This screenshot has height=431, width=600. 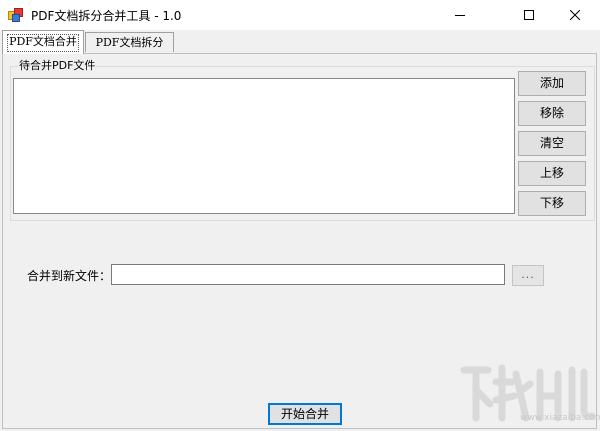 I want to click on close-icon, so click(x=575, y=15).